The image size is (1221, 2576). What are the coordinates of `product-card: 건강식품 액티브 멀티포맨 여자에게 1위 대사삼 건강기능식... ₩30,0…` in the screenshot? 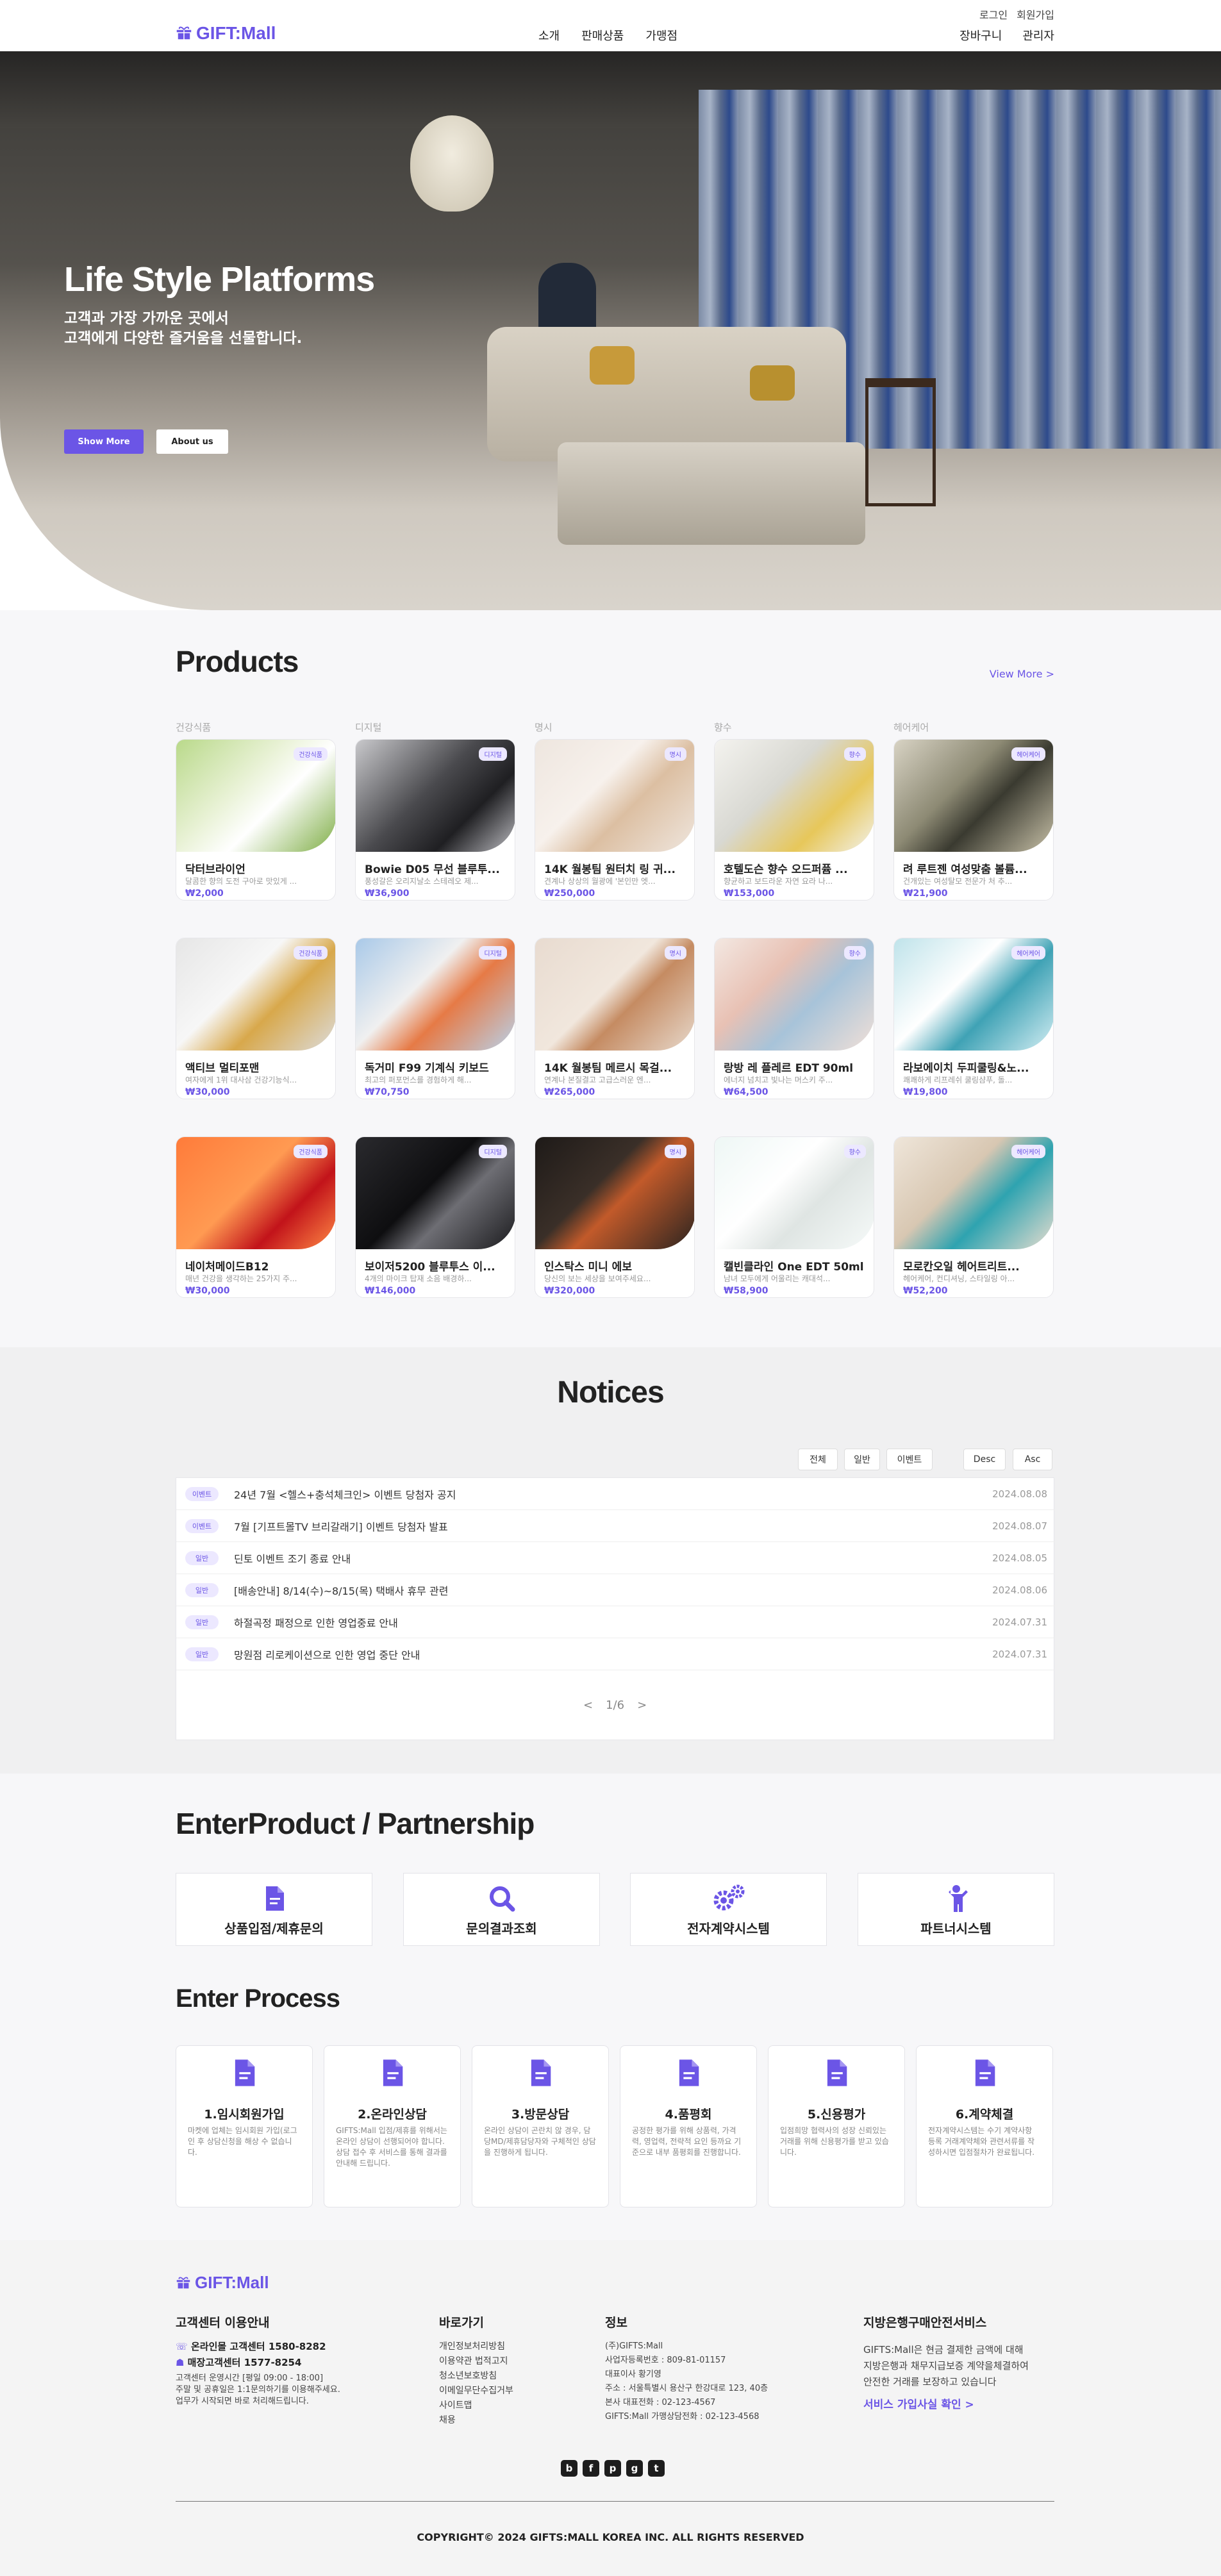 It's located at (256, 1019).